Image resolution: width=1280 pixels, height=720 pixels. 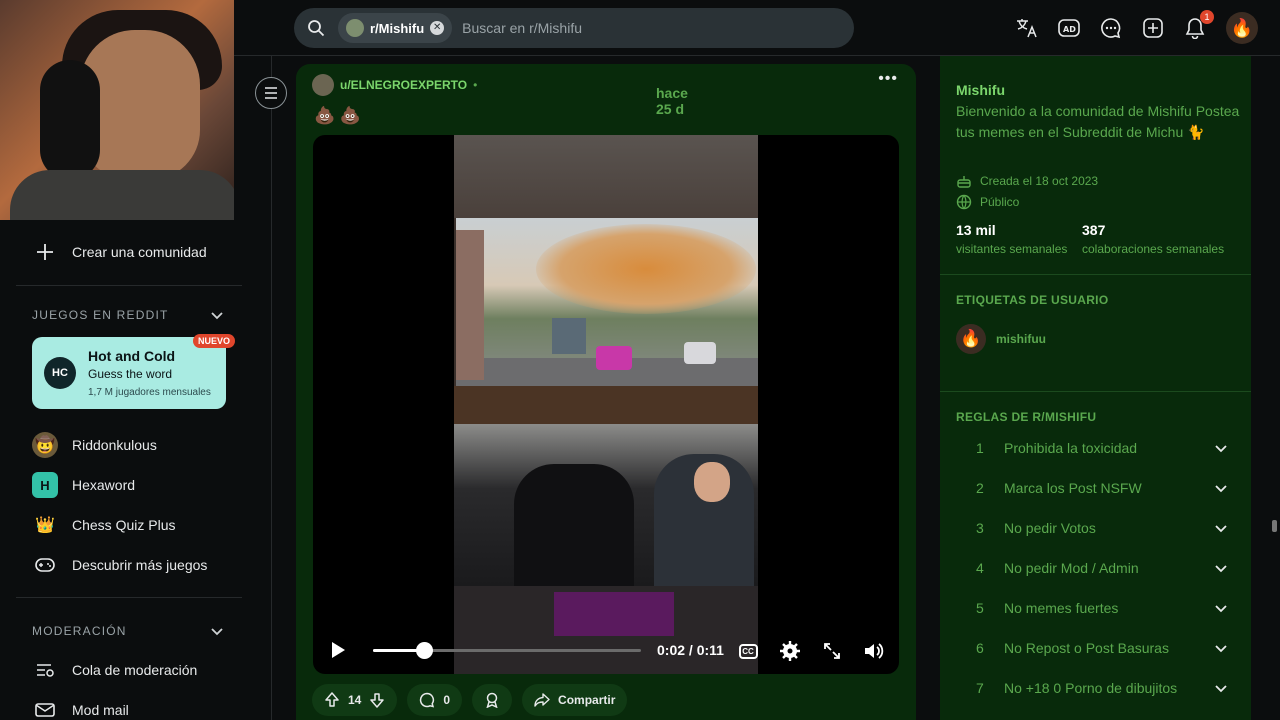 I want to click on video-time: 0:02 / 0:11, so click(x=690, y=650).